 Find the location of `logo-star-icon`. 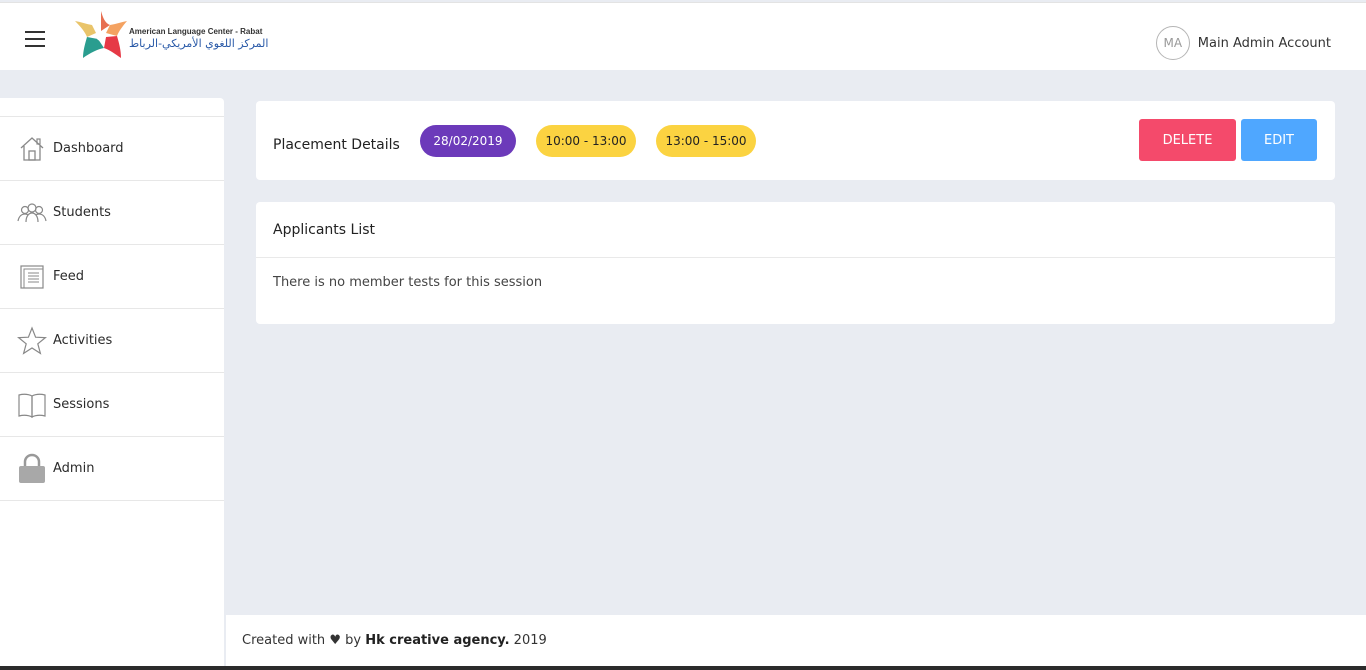

logo-star-icon is located at coordinates (101, 34).